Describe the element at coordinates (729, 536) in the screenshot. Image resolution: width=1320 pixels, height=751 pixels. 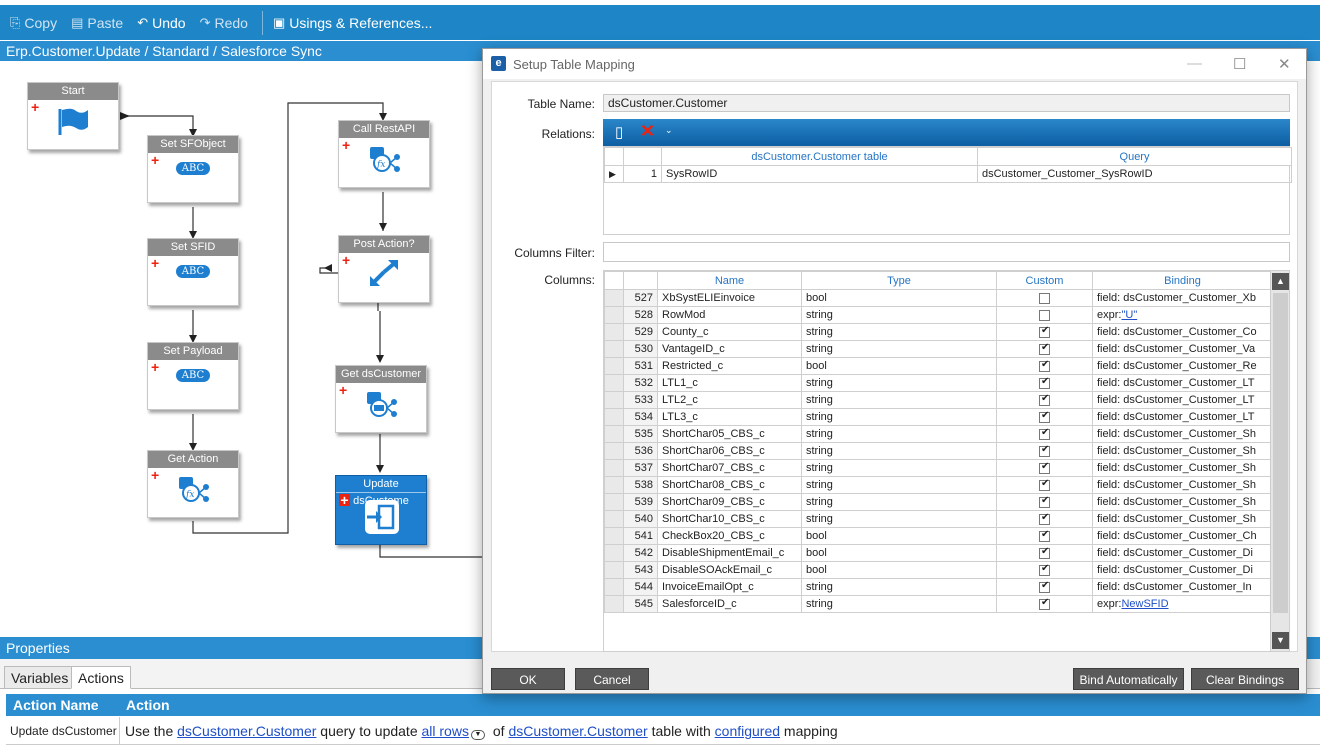
I see `column-name-cell: CheckBox20_CBS_c` at that location.